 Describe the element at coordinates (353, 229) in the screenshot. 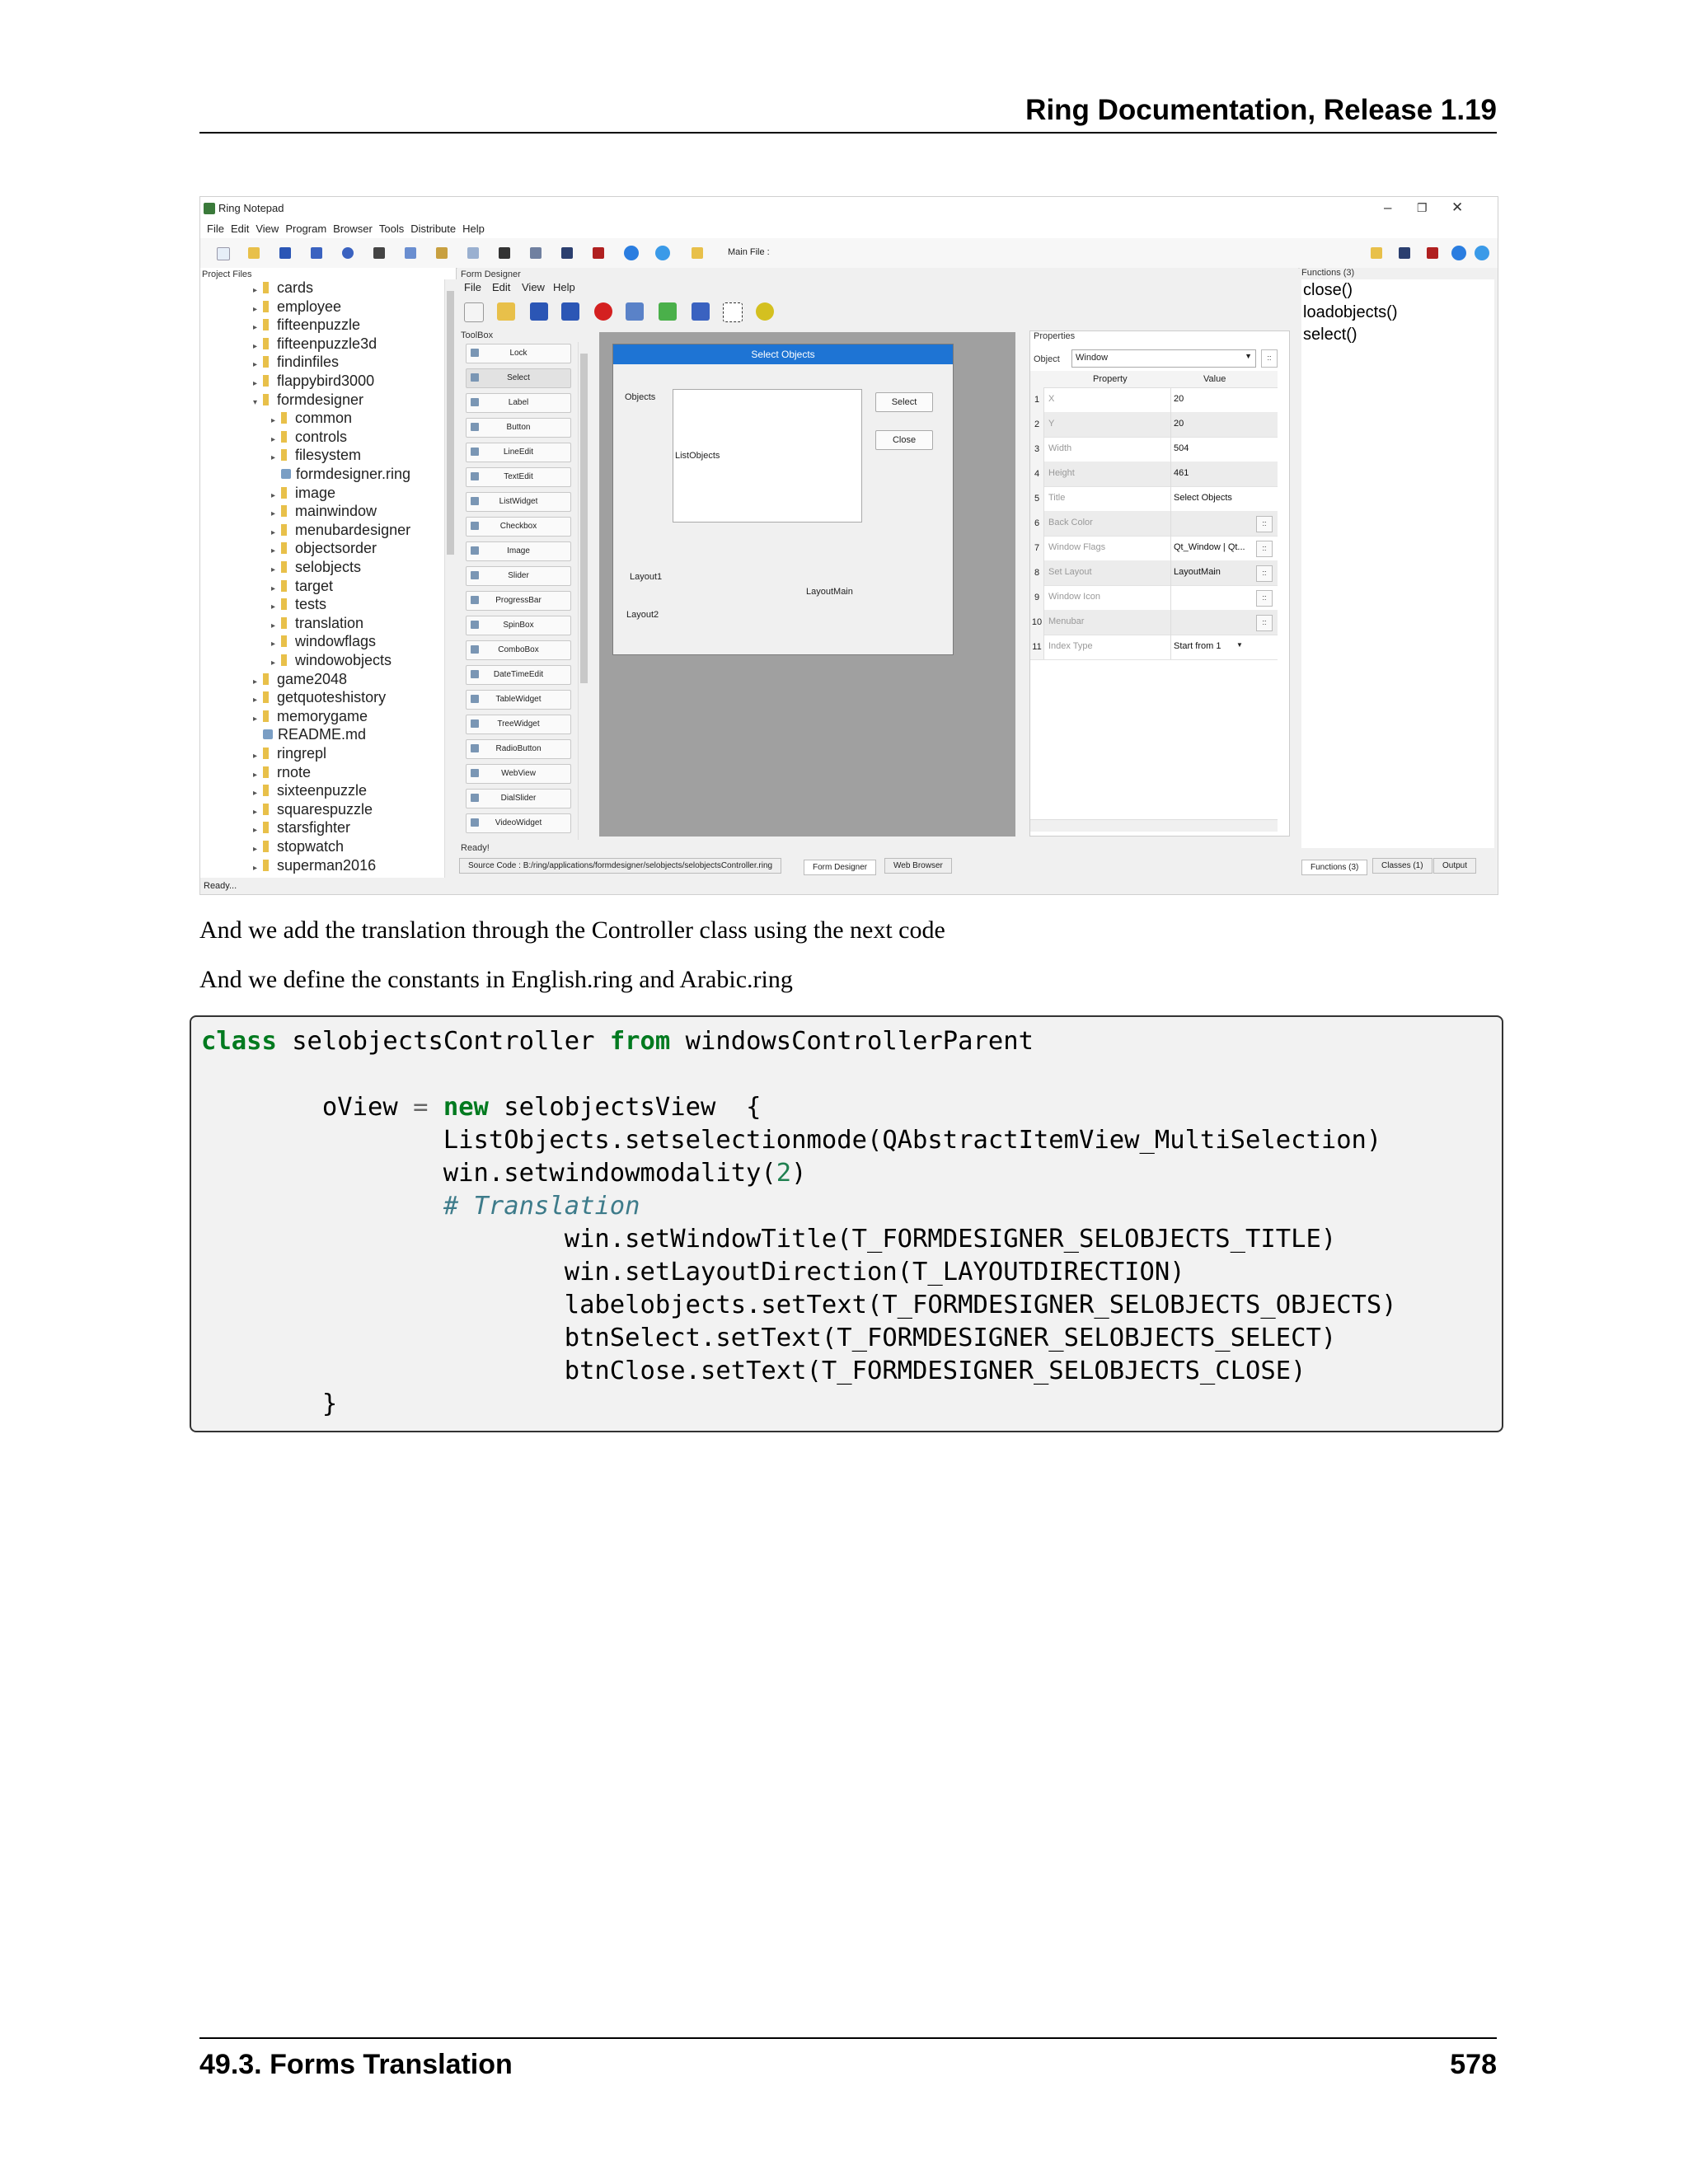

I see `menu-browser: Browser` at that location.